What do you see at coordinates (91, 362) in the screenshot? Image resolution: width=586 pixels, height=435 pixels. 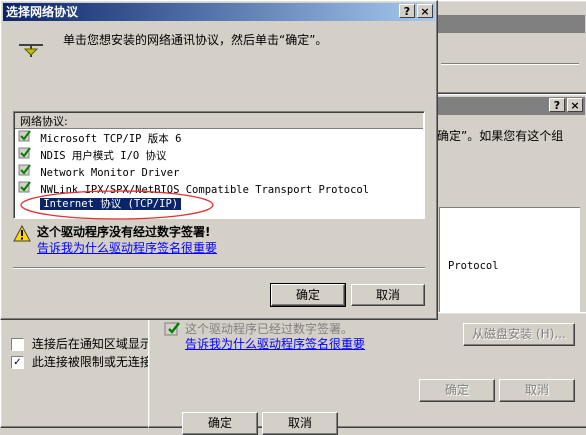 I see `checkbox-limited-label: 此连接被限制或无连接` at bounding box center [91, 362].